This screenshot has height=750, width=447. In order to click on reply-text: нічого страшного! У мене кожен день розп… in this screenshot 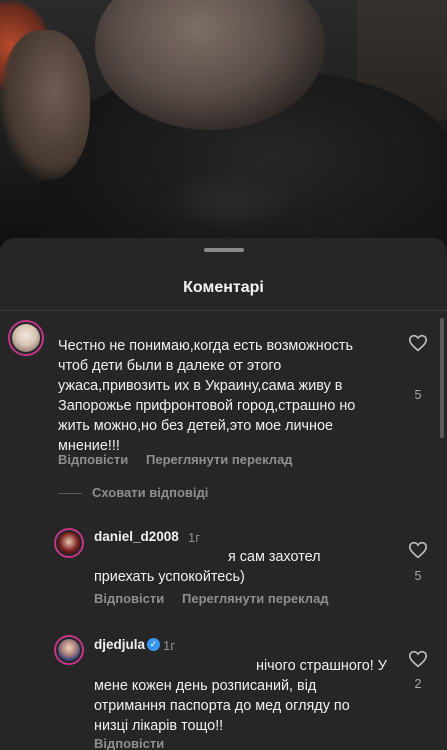, I will do `click(240, 696)`.